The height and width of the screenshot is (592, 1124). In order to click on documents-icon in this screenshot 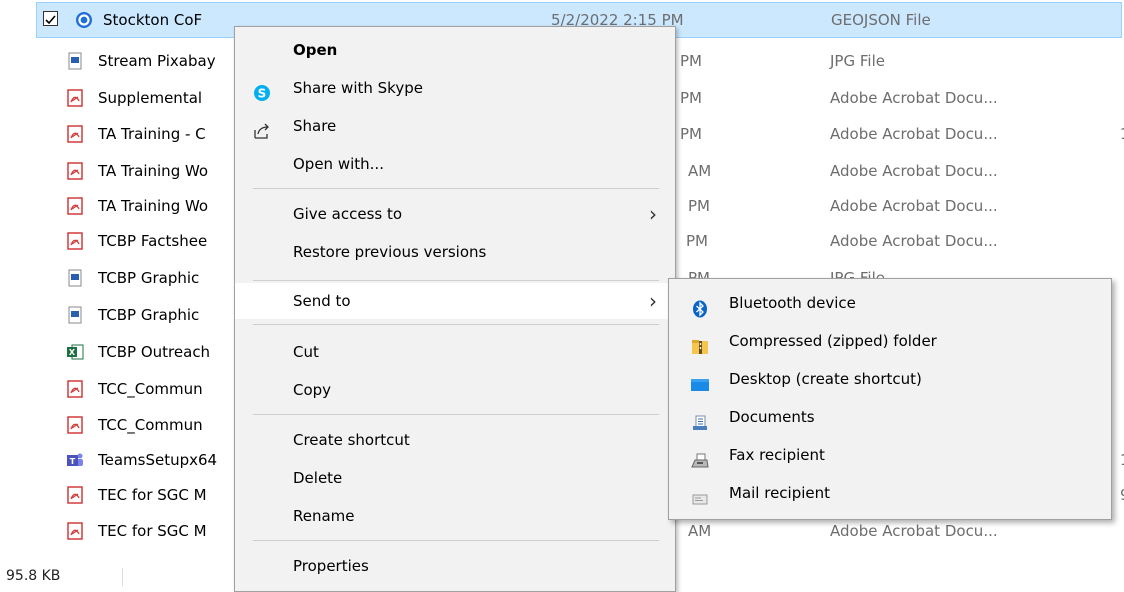, I will do `click(700, 419)`.